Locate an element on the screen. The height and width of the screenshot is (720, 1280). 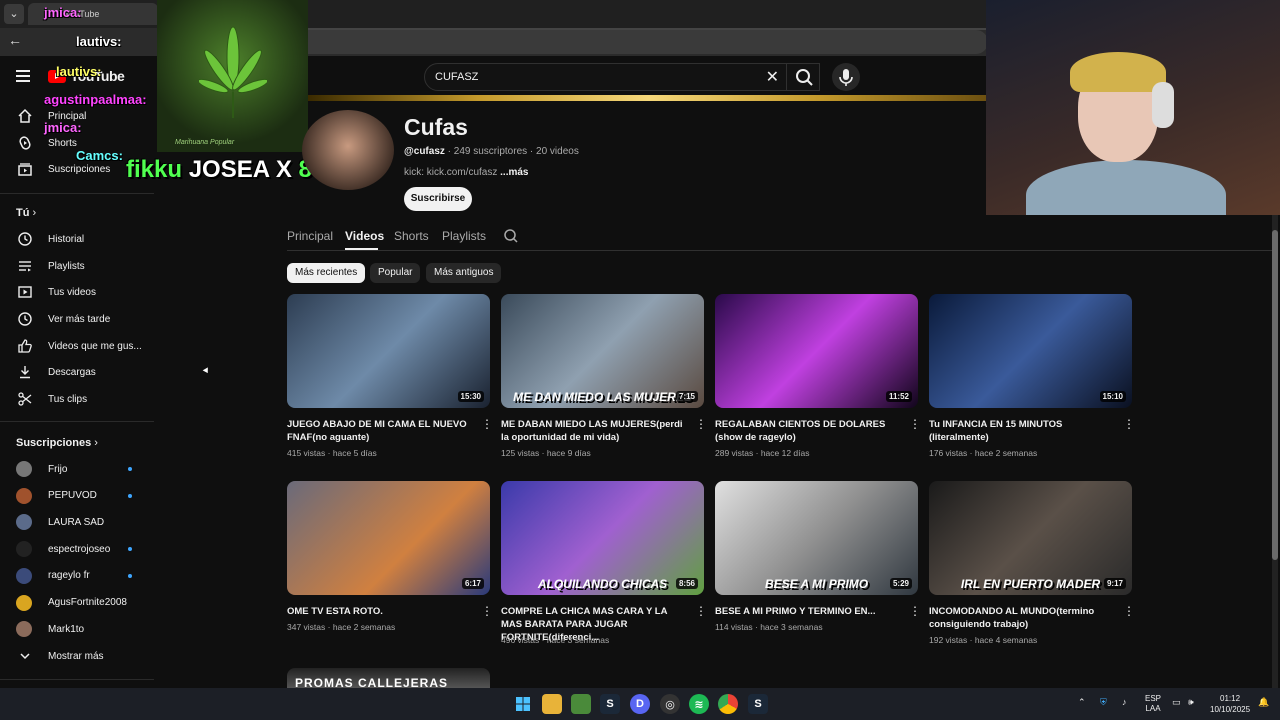
keyboard-layout: LAA is located at coordinates (1153, 708).